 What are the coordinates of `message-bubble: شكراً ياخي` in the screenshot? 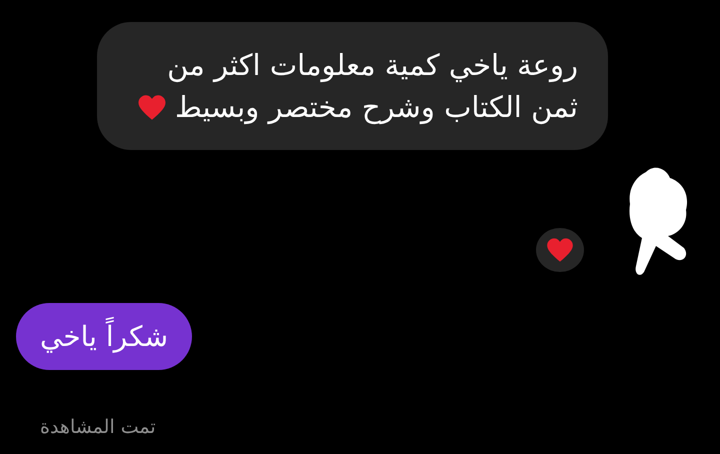 It's located at (104, 336).